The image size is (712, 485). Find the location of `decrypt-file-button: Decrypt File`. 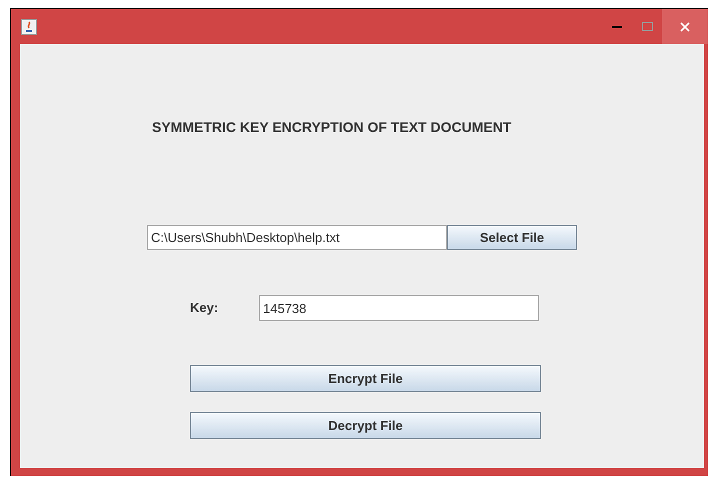

decrypt-file-button: Decrypt File is located at coordinates (365, 425).